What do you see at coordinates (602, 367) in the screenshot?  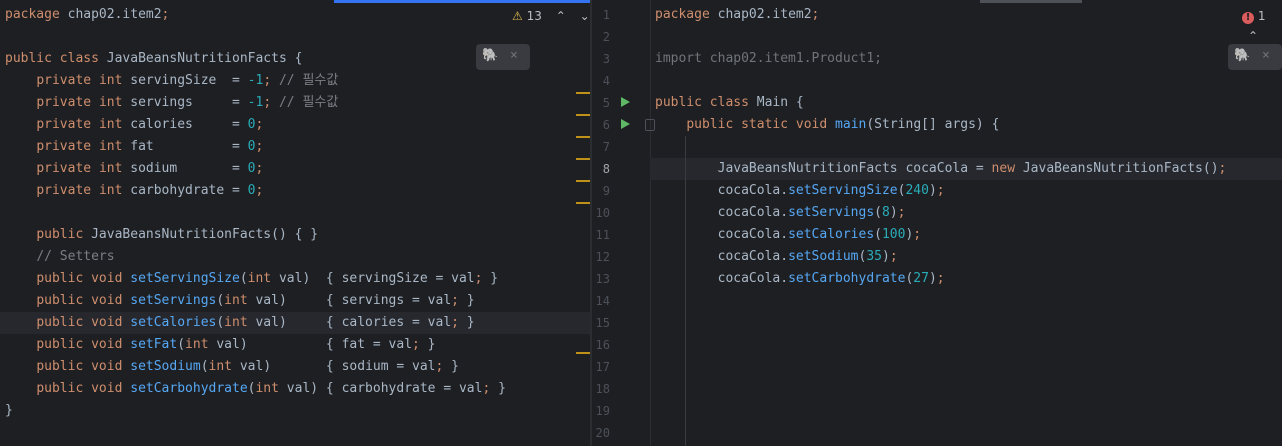 I see `line-number: 17` at bounding box center [602, 367].